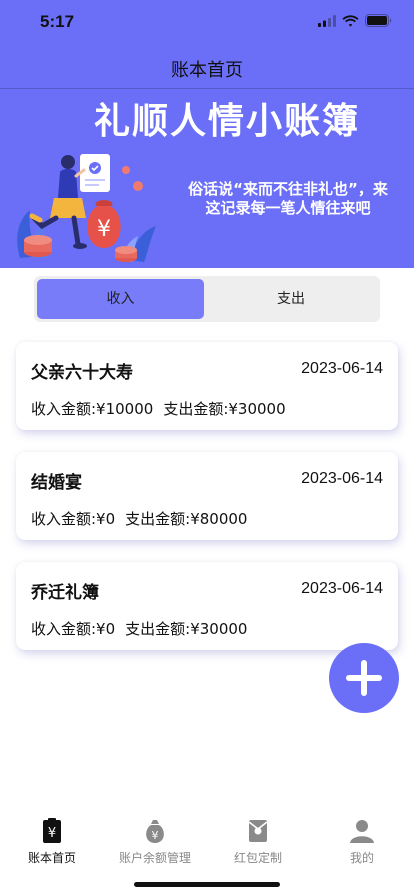 The height and width of the screenshot is (896, 414). I want to click on record-name: 父亲六十大寿, so click(82, 373).